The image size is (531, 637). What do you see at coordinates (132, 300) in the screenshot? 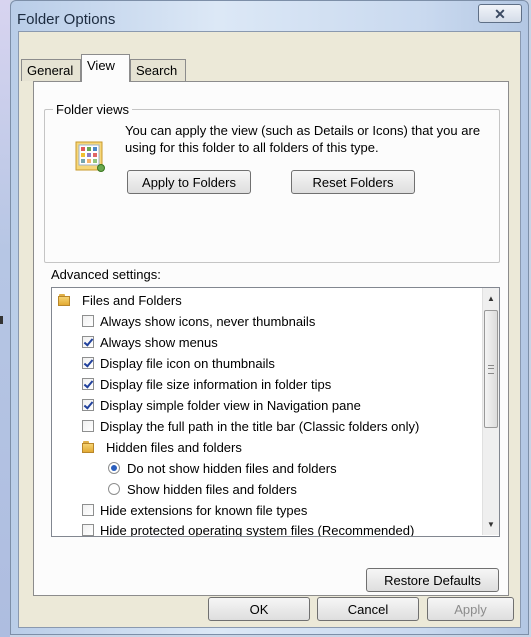
I see `category-label: Files and Folders` at bounding box center [132, 300].